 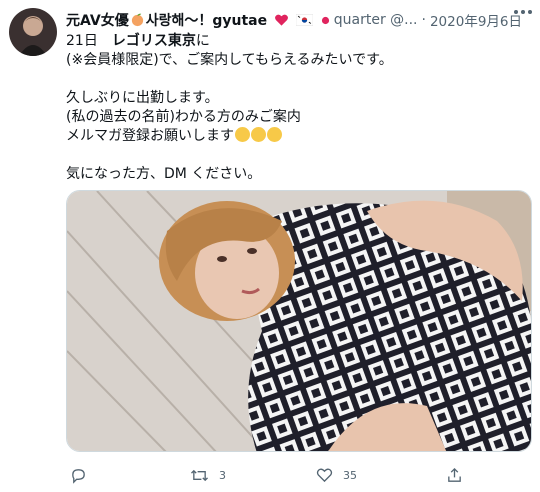 I want to click on tweet-line-text: 21日, so click(x=89, y=41).